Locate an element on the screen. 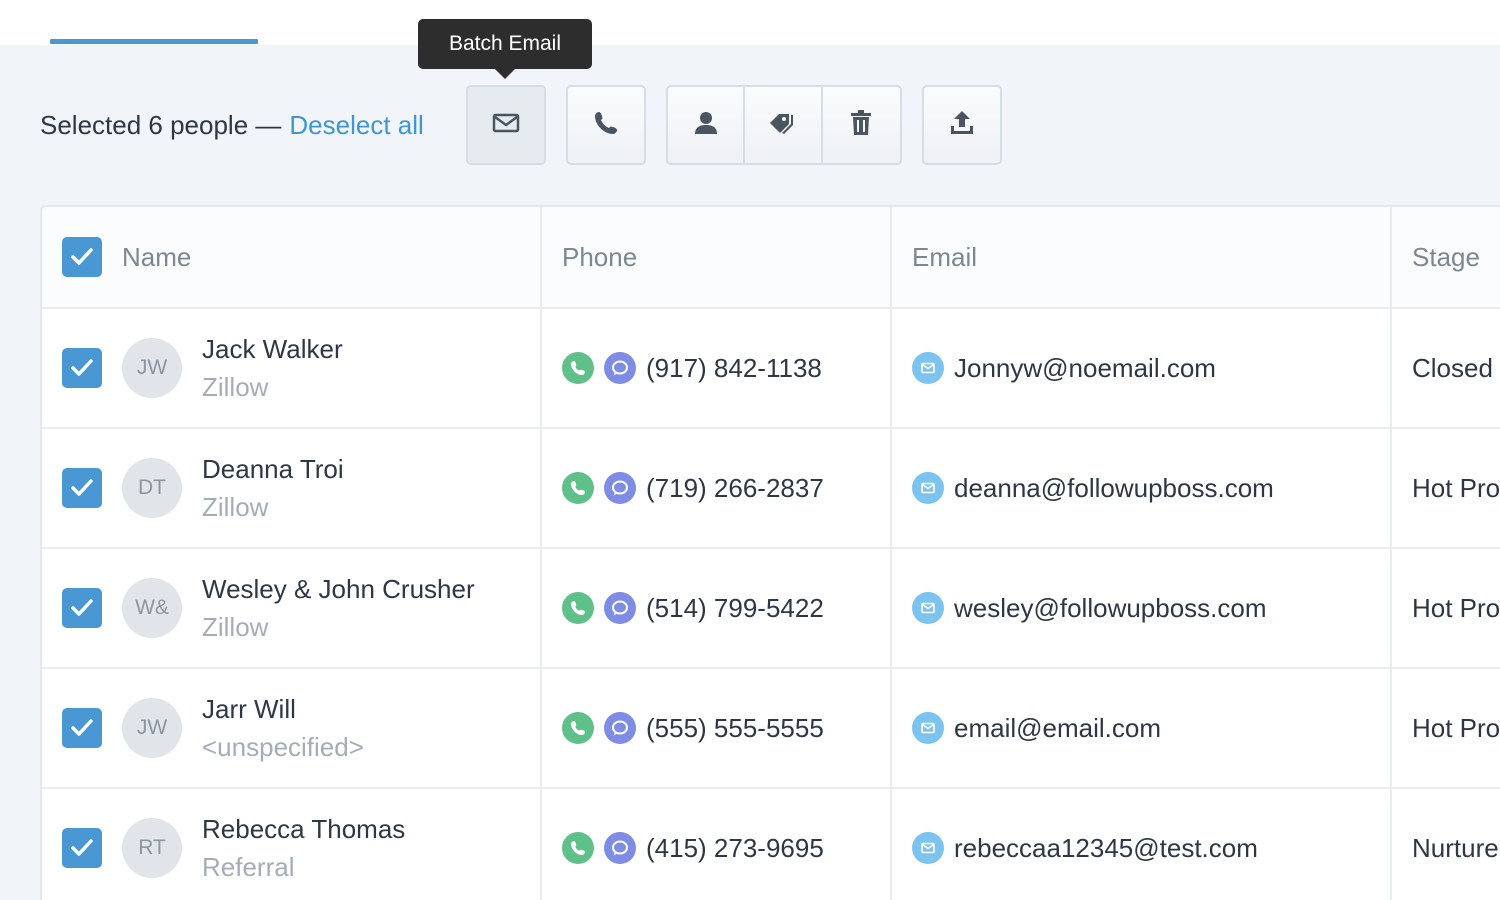 The image size is (1500, 900). email-address: deanna@followupboss.com is located at coordinates (1114, 488).